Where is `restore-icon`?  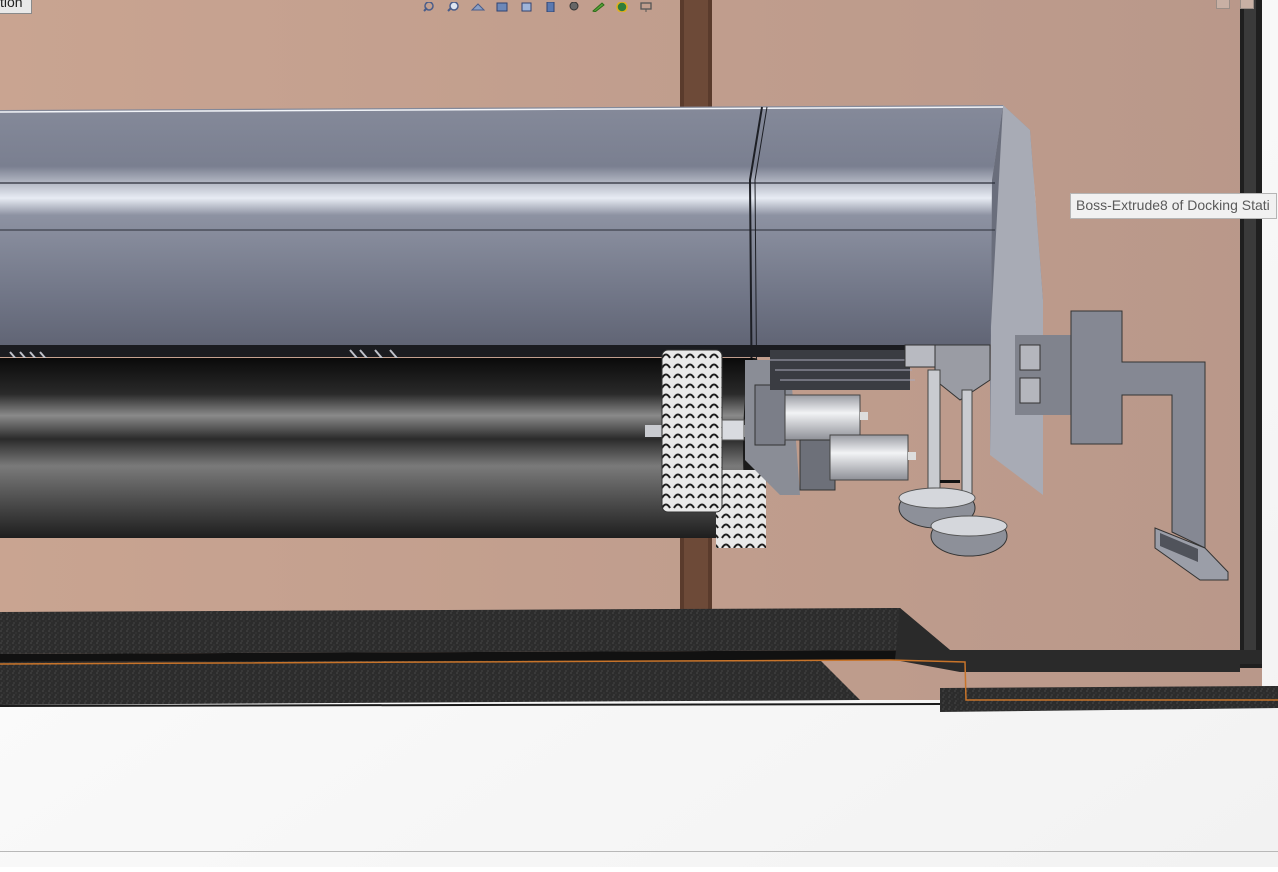
restore-icon is located at coordinates (1223, 4).